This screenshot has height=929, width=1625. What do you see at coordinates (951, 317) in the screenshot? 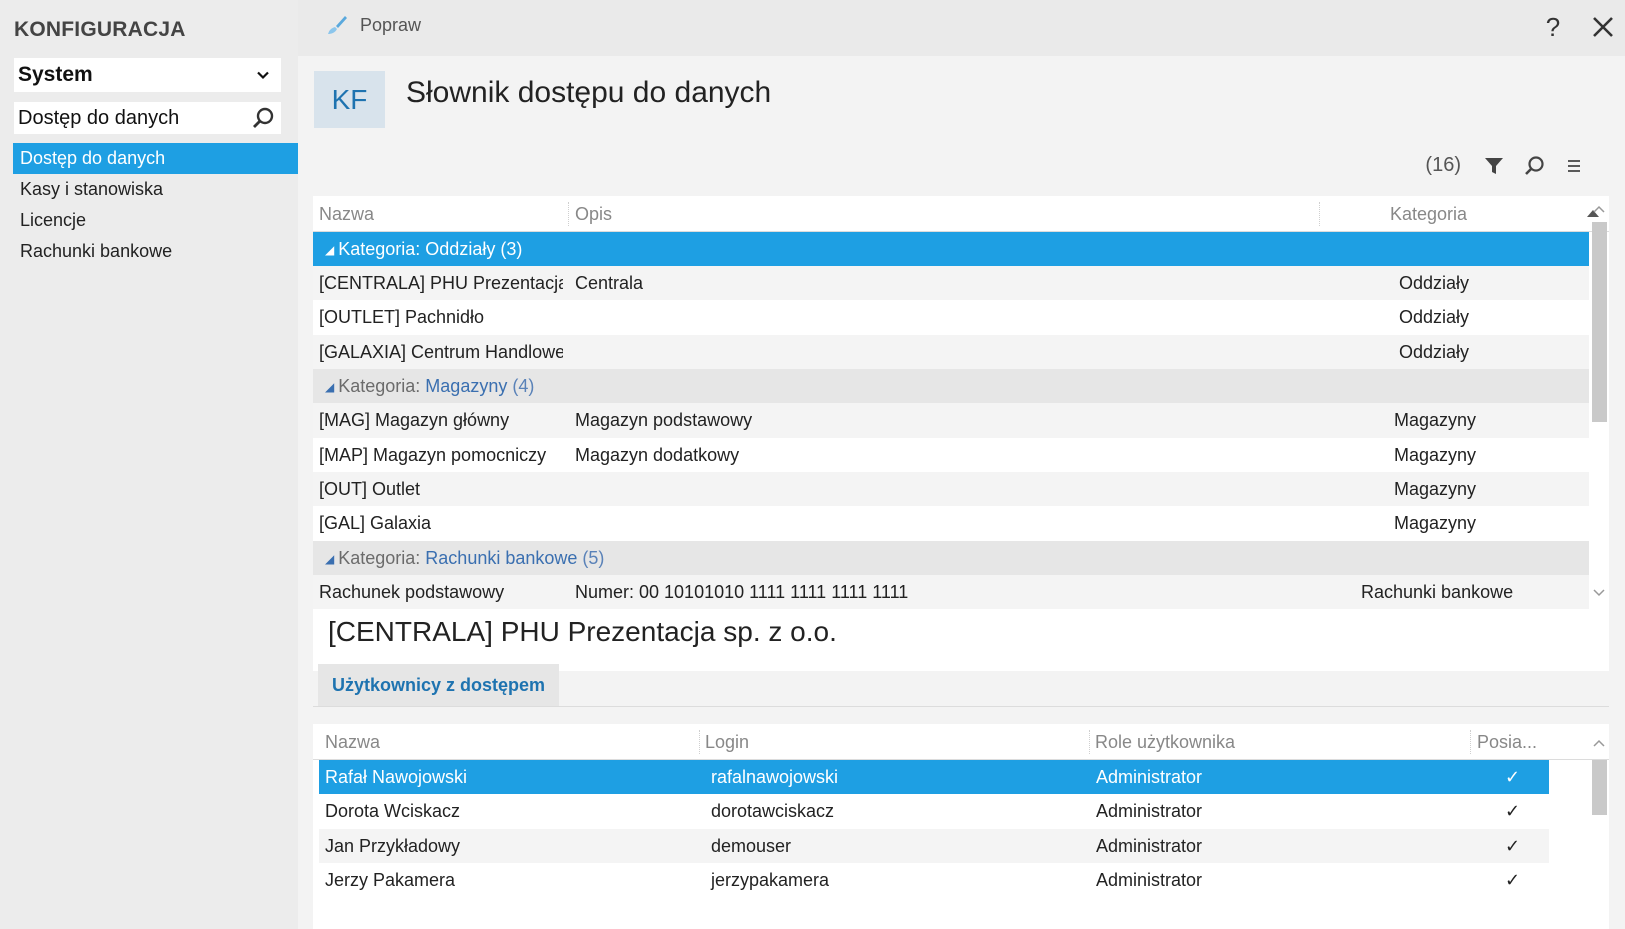
I see `table-row: [OUTLET] Pachnidło Oddziały` at bounding box center [951, 317].